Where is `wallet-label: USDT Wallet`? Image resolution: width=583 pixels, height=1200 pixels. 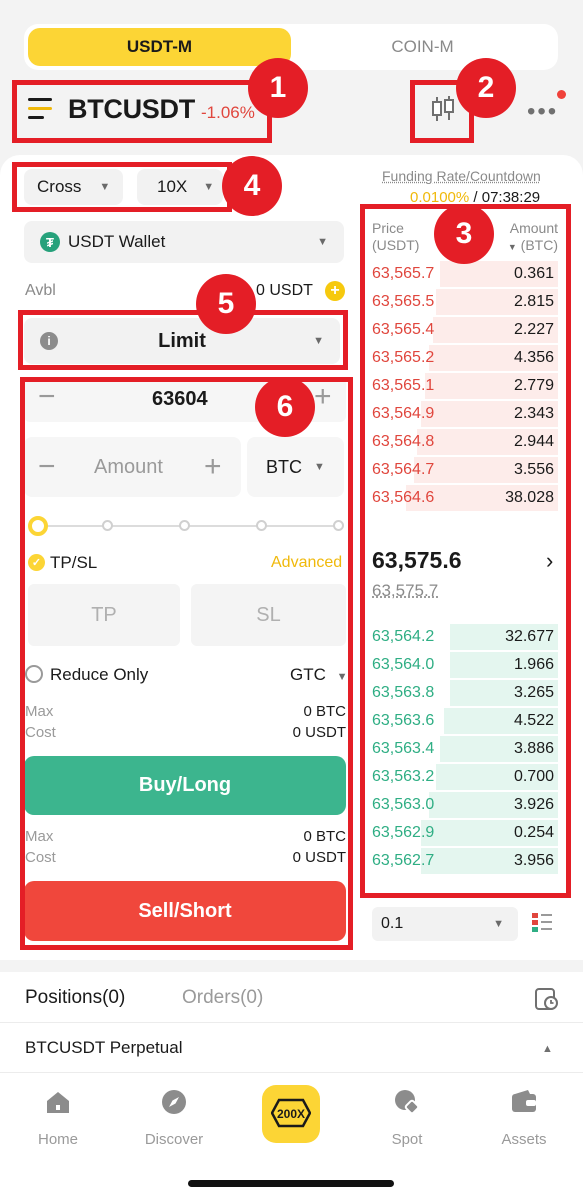 wallet-label: USDT Wallet is located at coordinates (117, 241).